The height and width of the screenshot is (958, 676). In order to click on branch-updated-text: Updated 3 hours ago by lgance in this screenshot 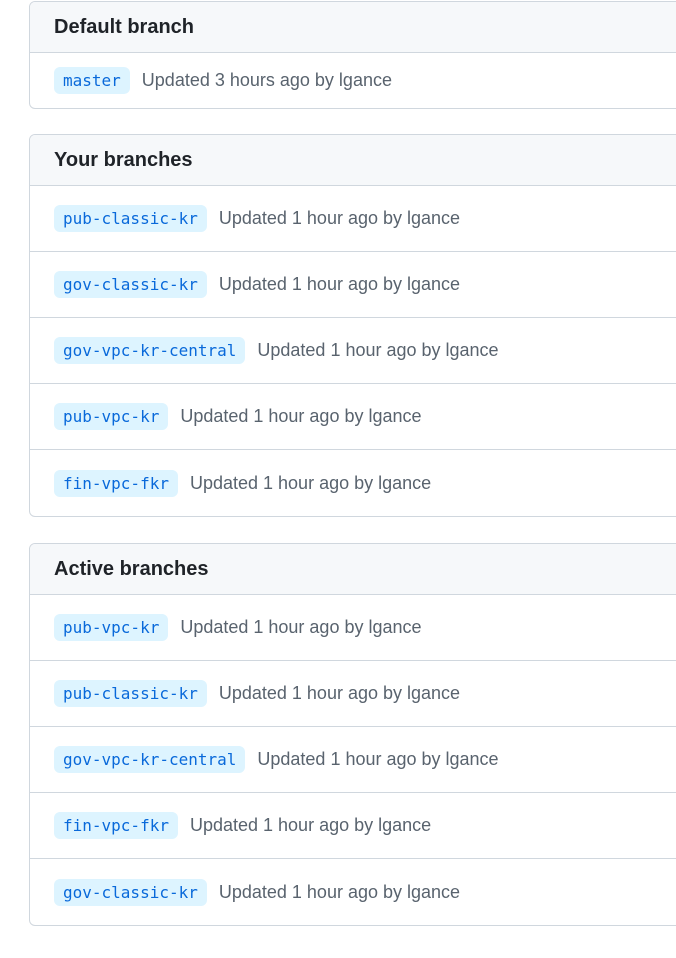, I will do `click(266, 80)`.